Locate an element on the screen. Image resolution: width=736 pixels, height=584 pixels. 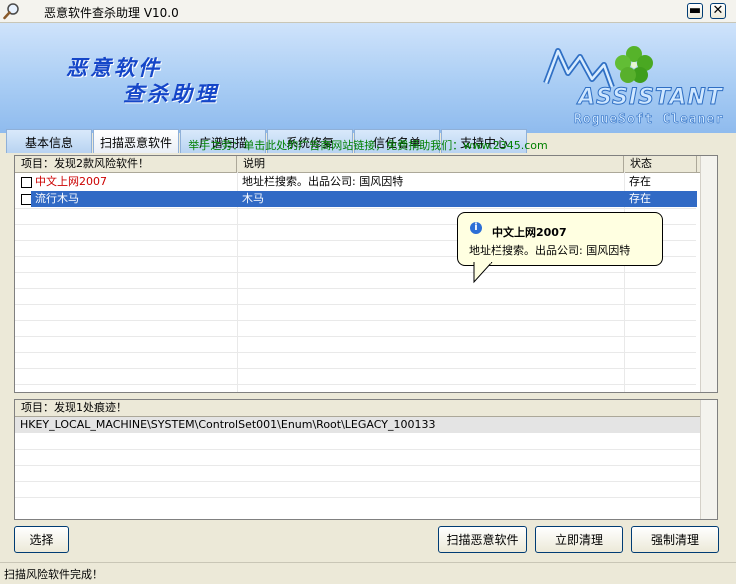
traces-header: 项目：发现1处痕迹！ is located at coordinates (366, 408).